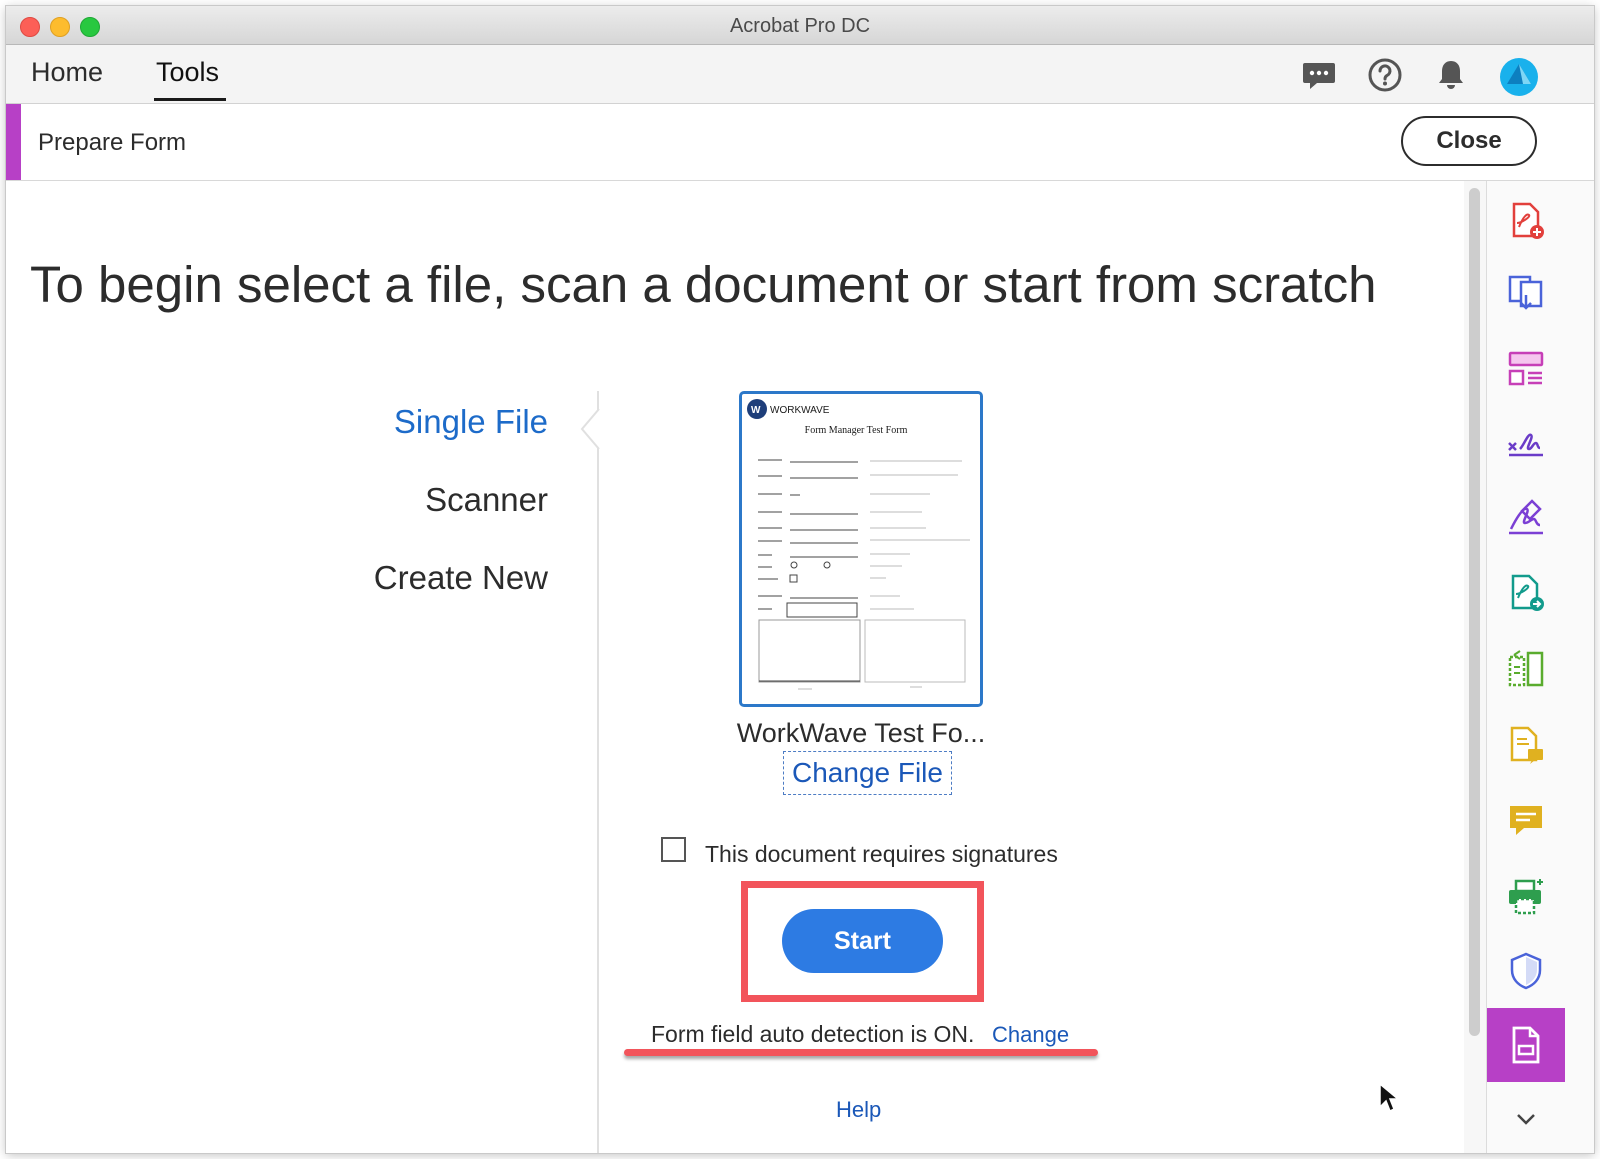 The image size is (1600, 1159). What do you see at coordinates (881, 854) in the screenshot?
I see `signatures-checkbox-label: This document requires signatures` at bounding box center [881, 854].